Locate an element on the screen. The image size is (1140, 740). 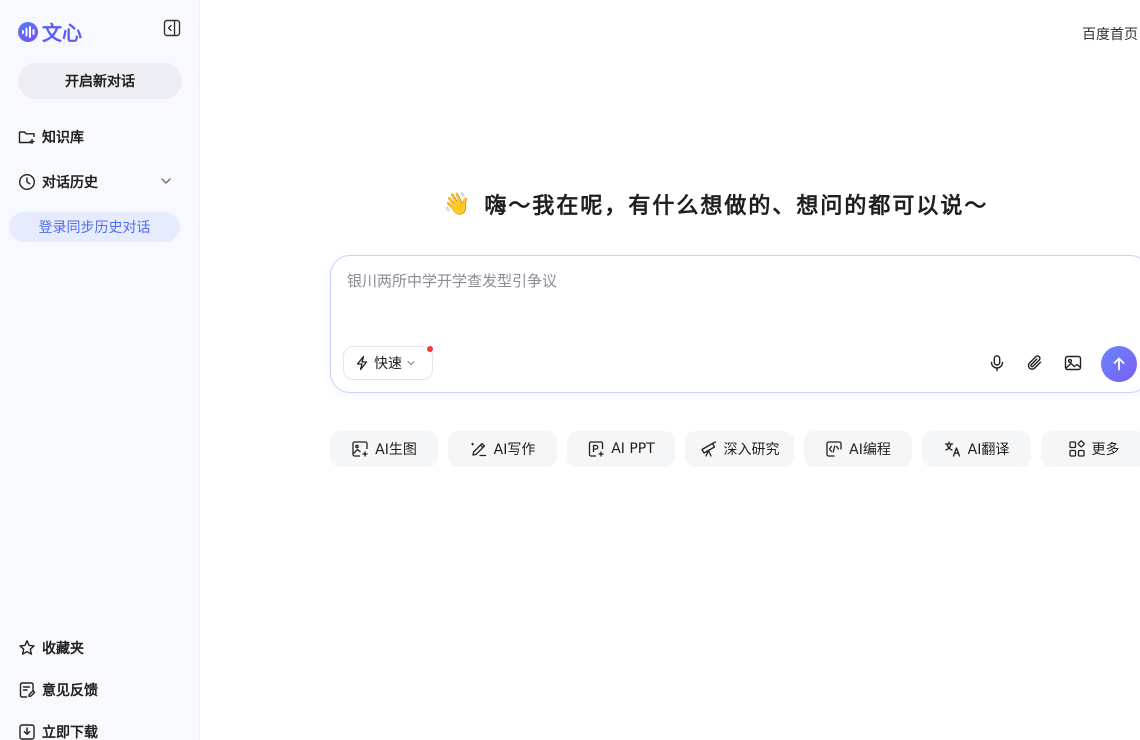
sidebar-collapse-icon is located at coordinates (172, 28).